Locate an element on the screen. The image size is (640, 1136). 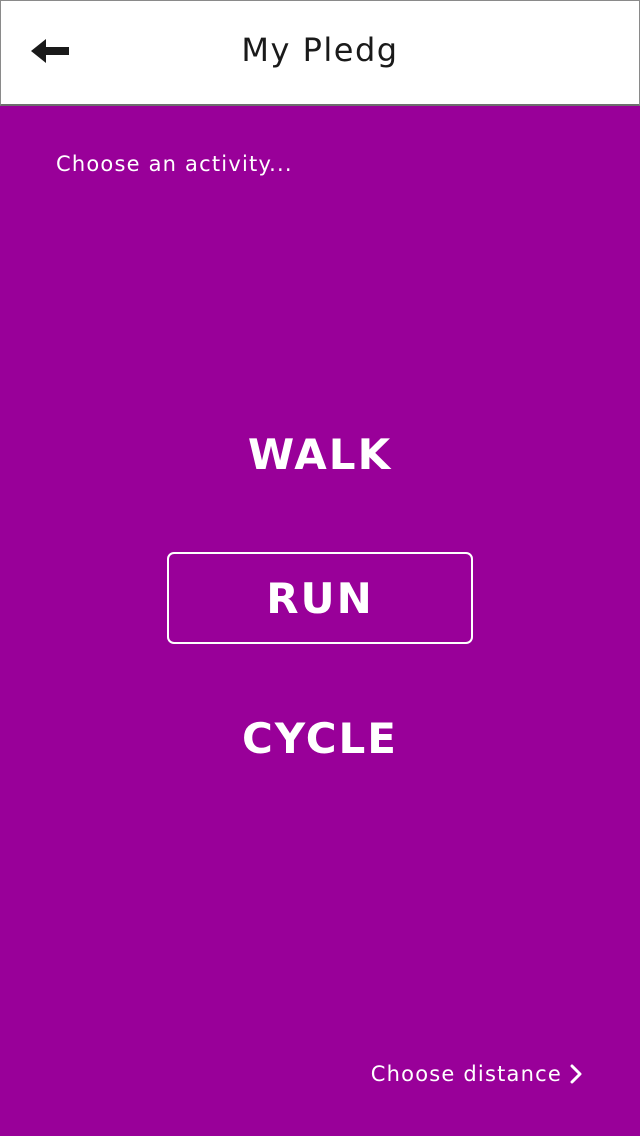
choose-distance-label: Choose distance is located at coordinates (466, 1074).